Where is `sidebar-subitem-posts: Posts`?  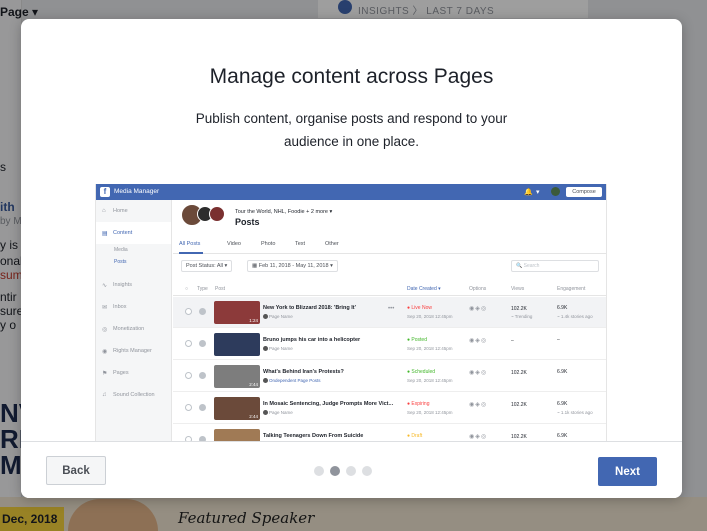 sidebar-subitem-posts: Posts is located at coordinates (120, 262).